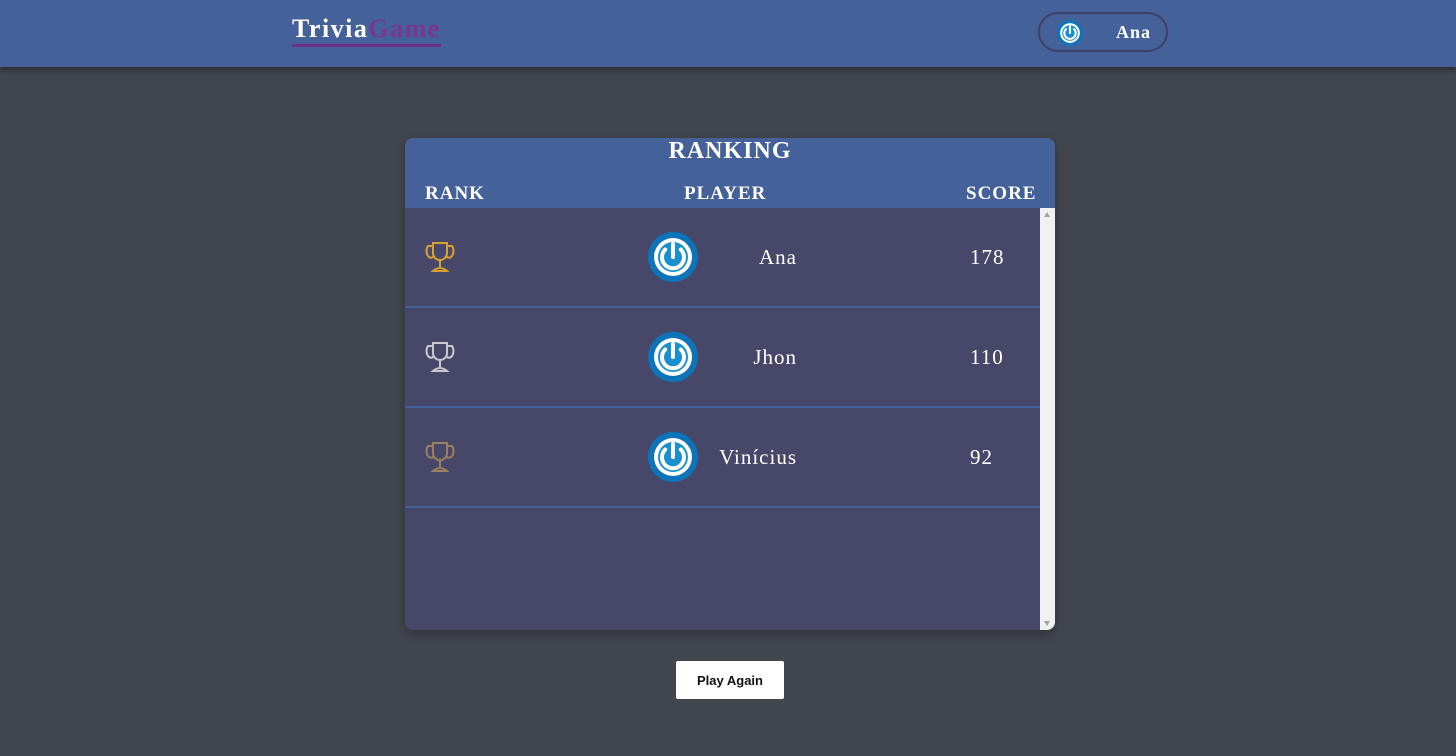  Describe the element at coordinates (1047, 214) in the screenshot. I see `scroll-up-arrow-icon` at that location.